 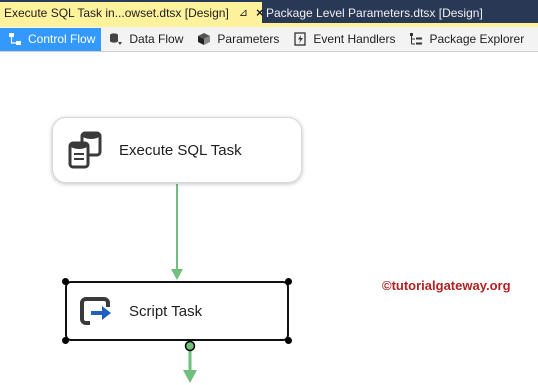 I want to click on tab-package-explorer: Package Explorer, so click(x=465, y=39).